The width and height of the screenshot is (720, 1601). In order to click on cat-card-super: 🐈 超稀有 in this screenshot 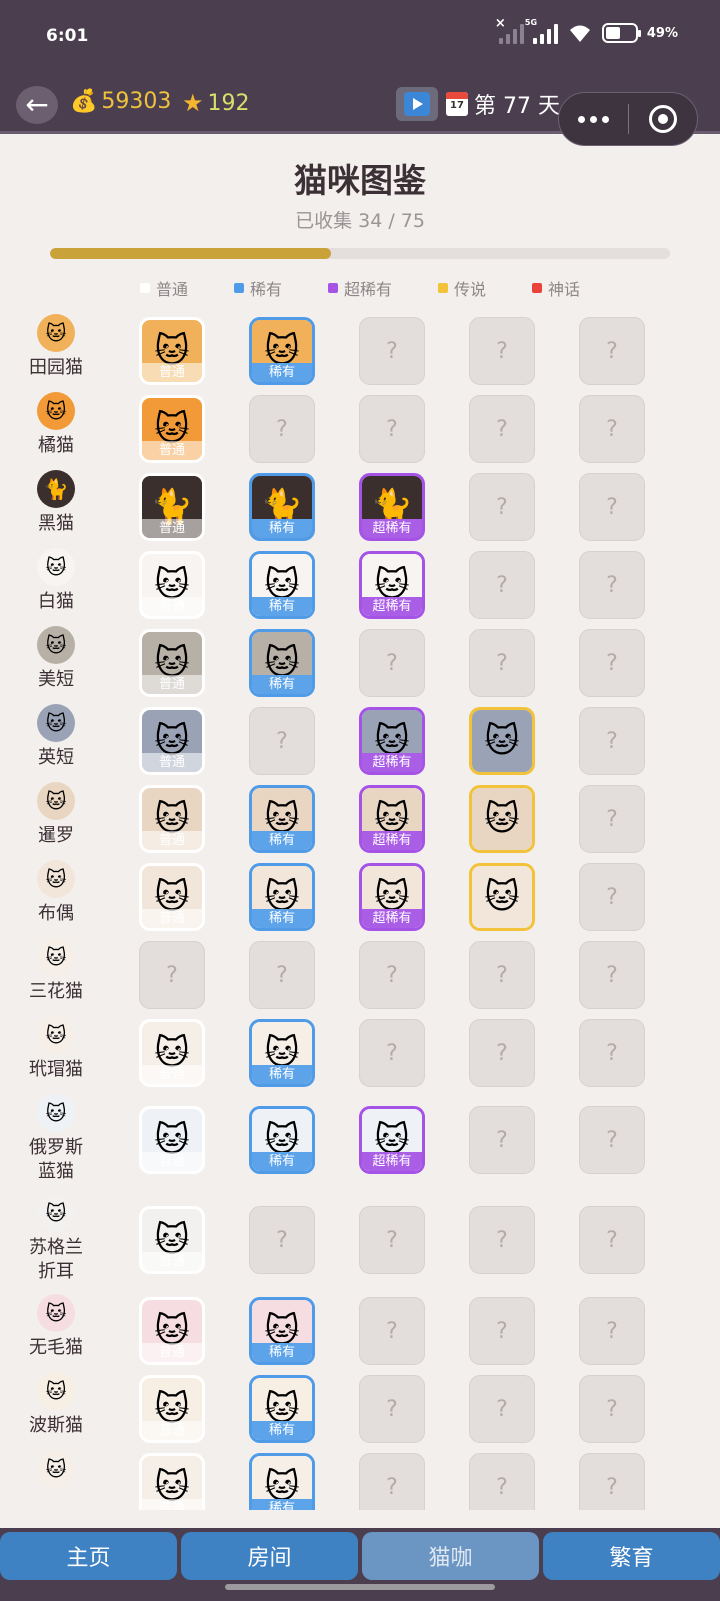, I will do `click(392, 507)`.